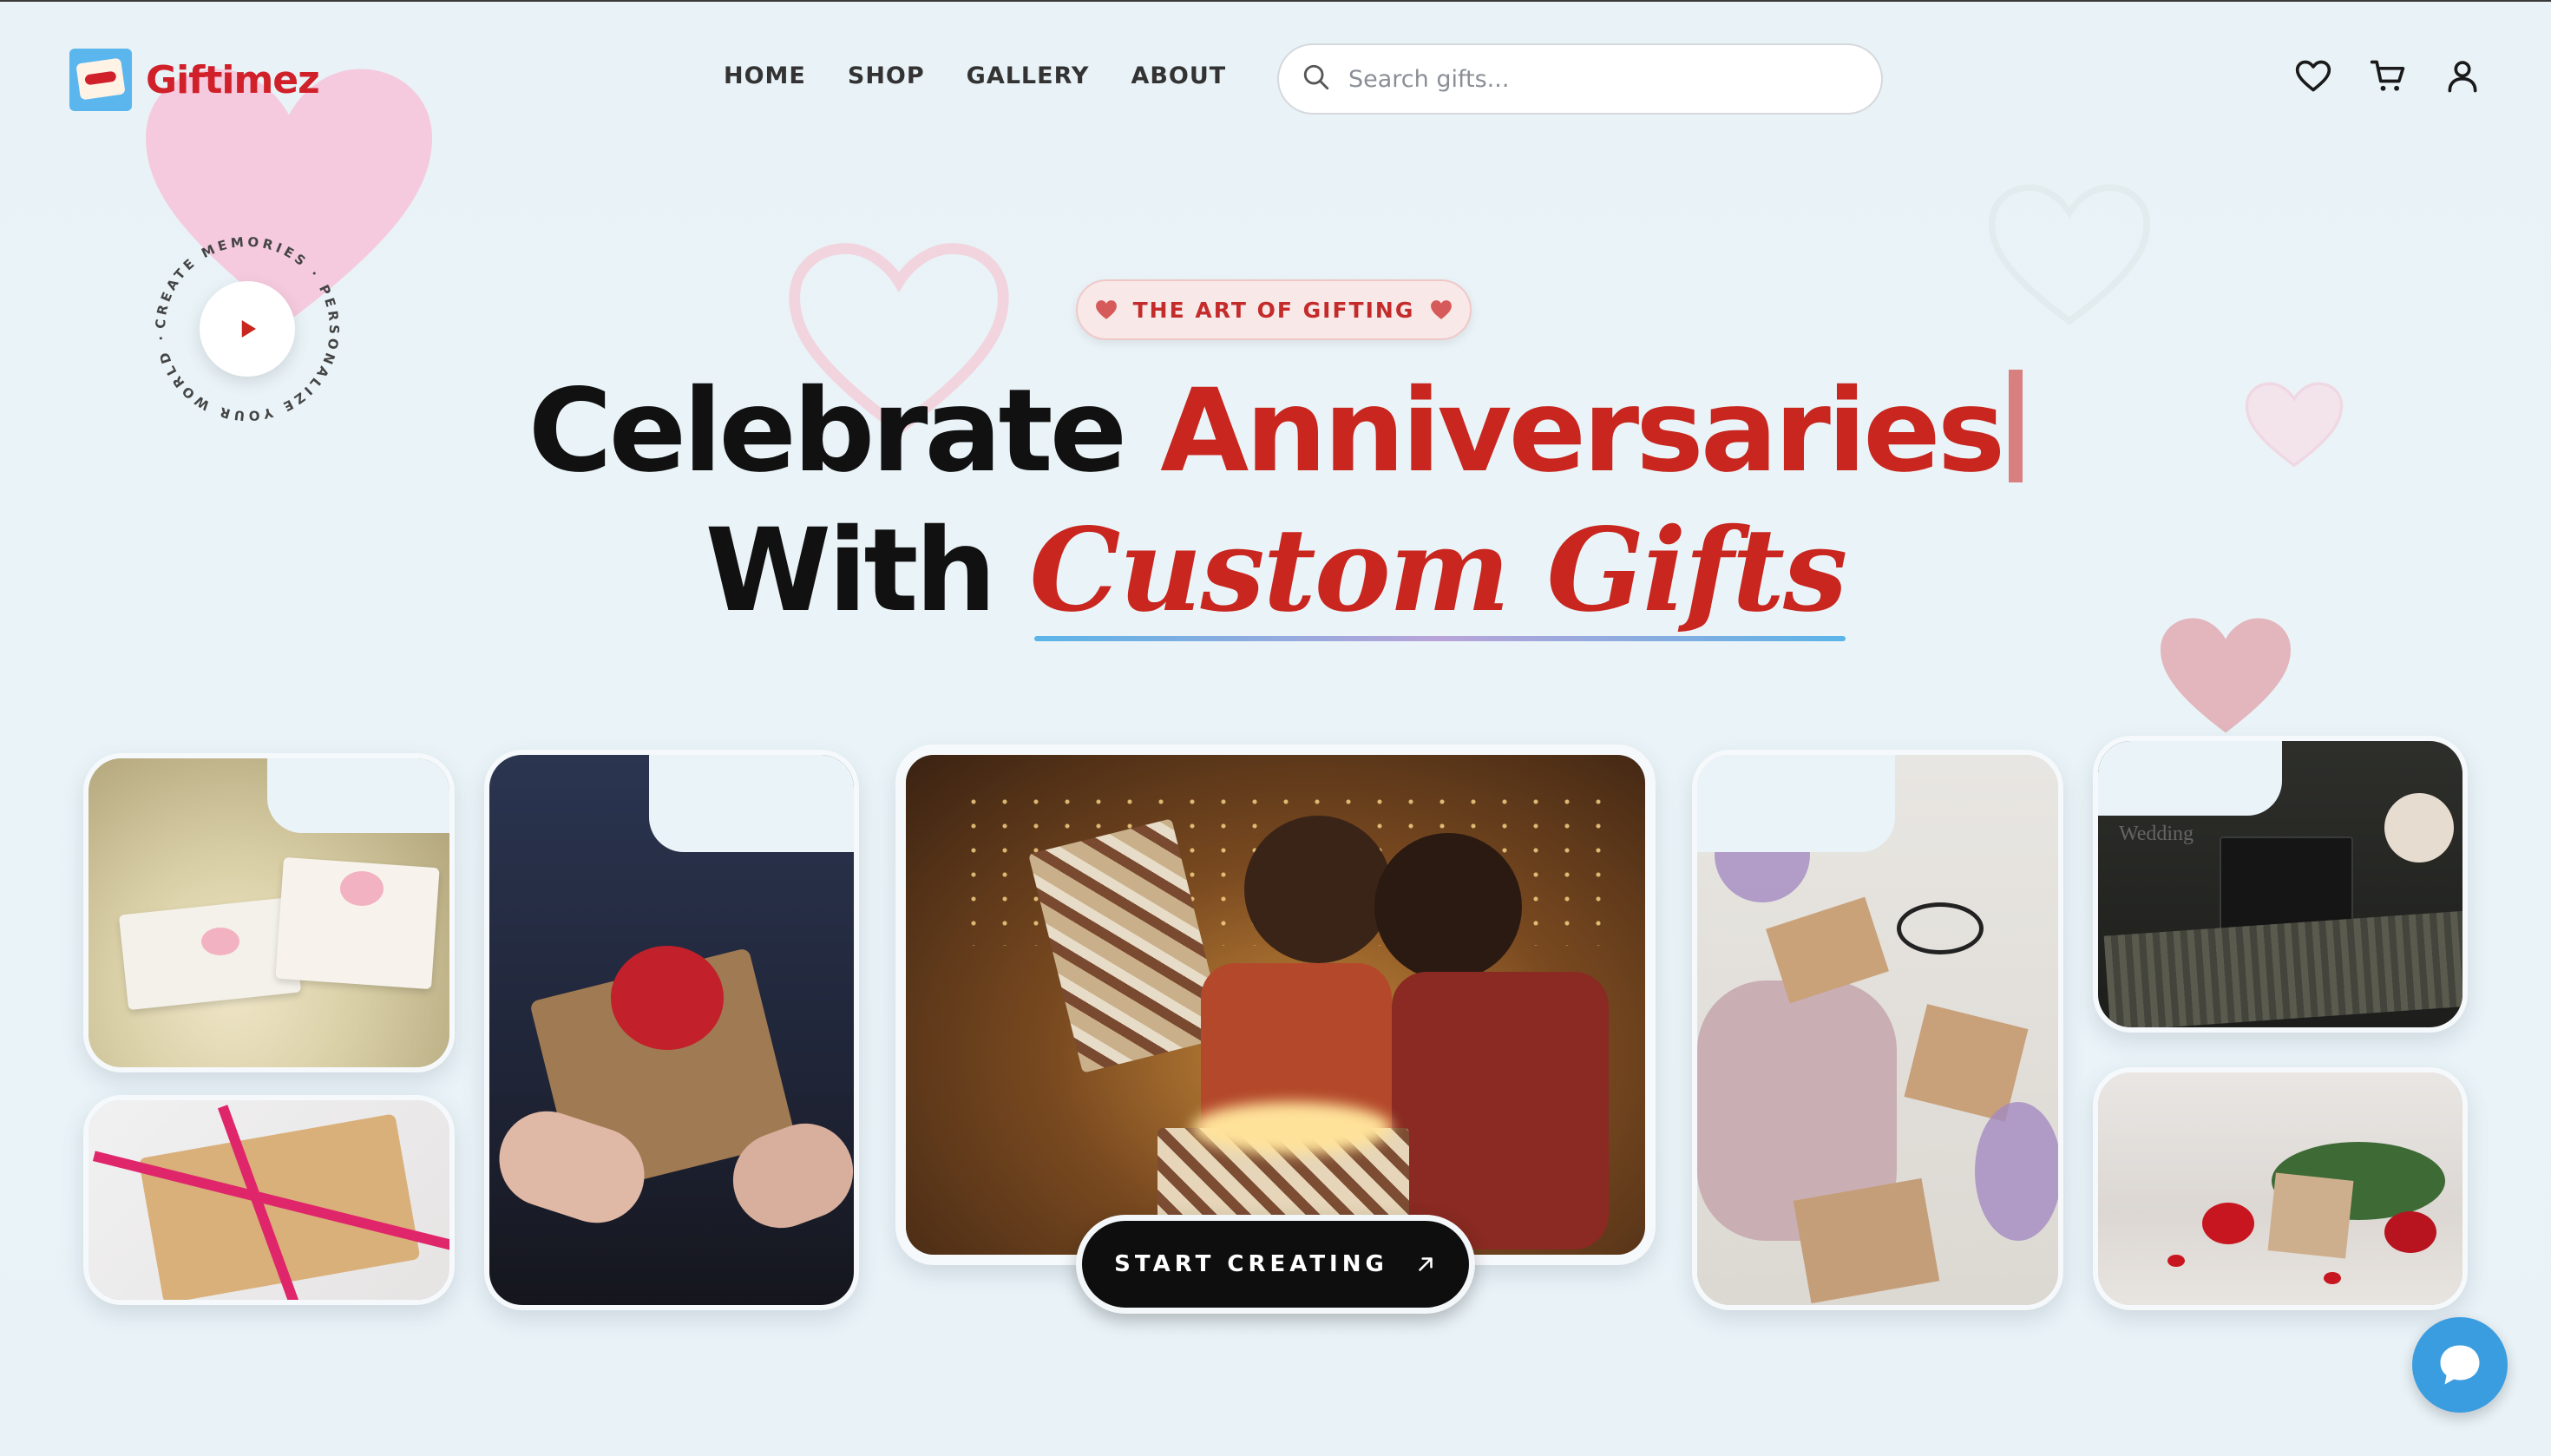  I want to click on headline-line-1: Celebrate Anniversaries, so click(1275, 431).